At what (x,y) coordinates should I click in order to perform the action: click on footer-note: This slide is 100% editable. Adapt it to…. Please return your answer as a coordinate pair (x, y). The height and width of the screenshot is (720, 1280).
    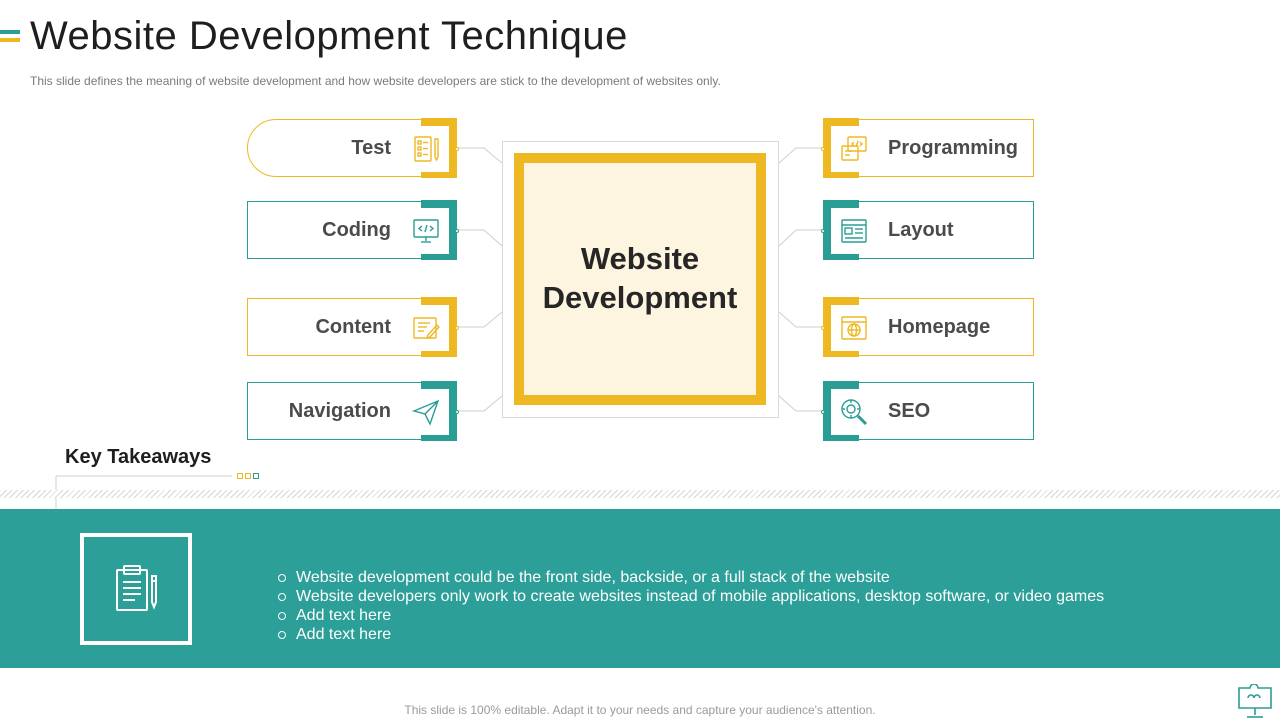
    Looking at the image, I should click on (640, 710).